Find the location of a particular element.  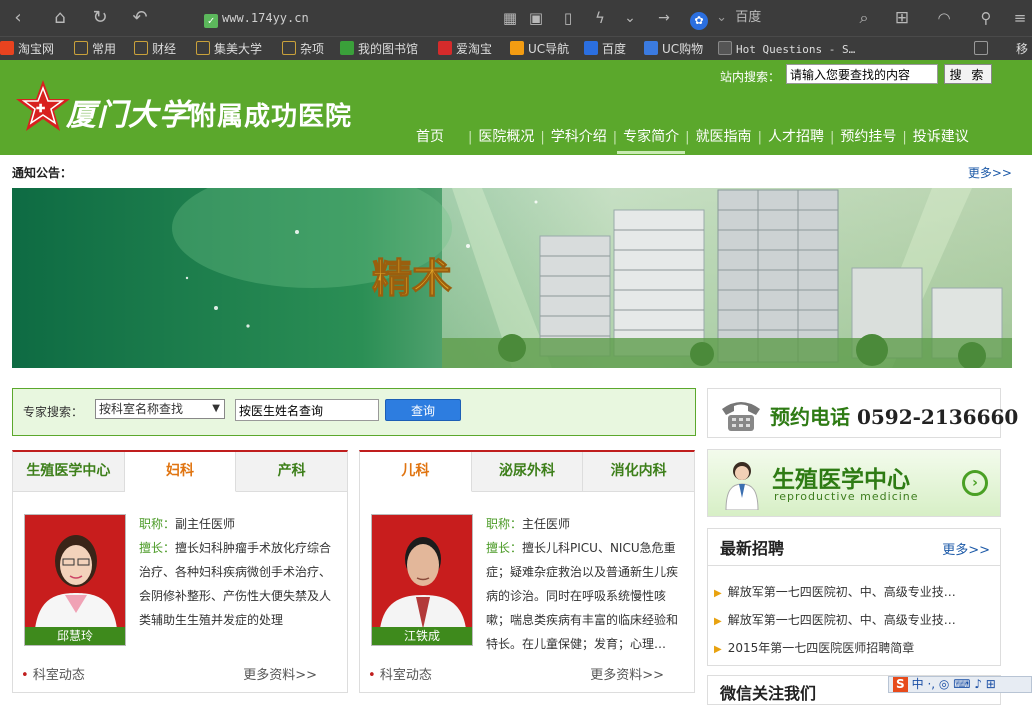

bookmark-uc-shop: UC购物 is located at coordinates (673, 49).